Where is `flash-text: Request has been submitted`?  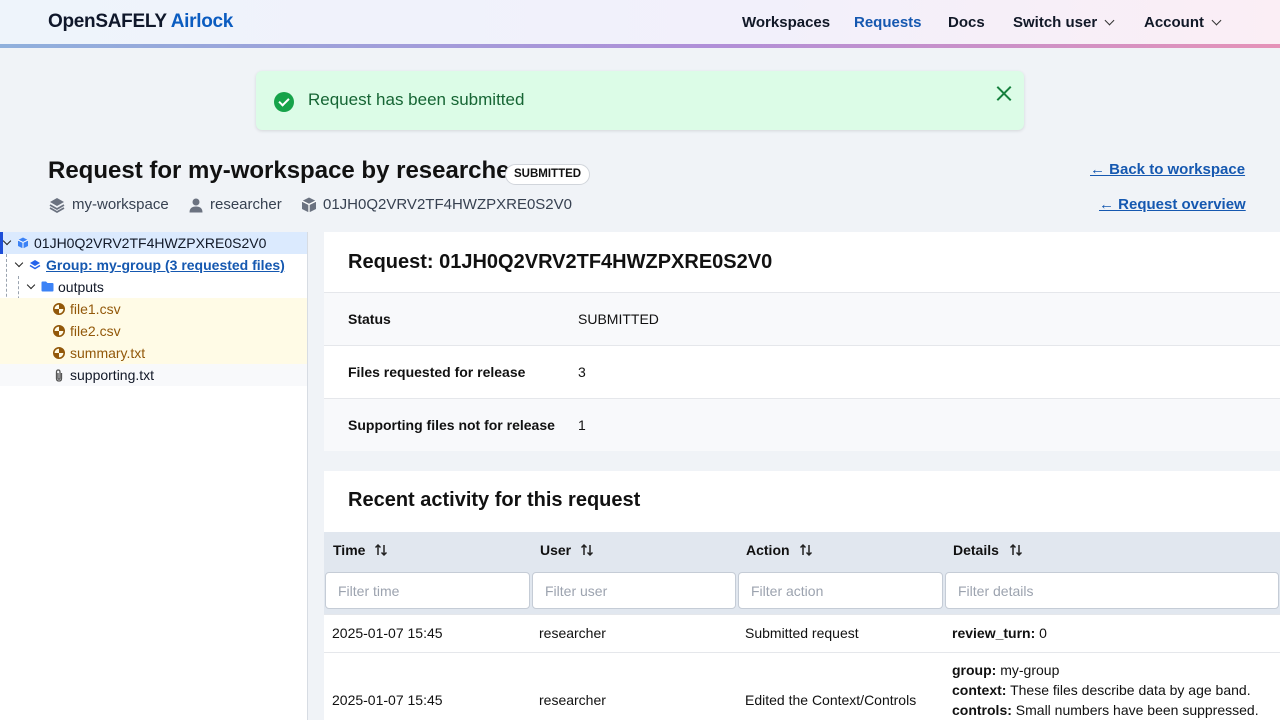 flash-text: Request has been submitted is located at coordinates (416, 99).